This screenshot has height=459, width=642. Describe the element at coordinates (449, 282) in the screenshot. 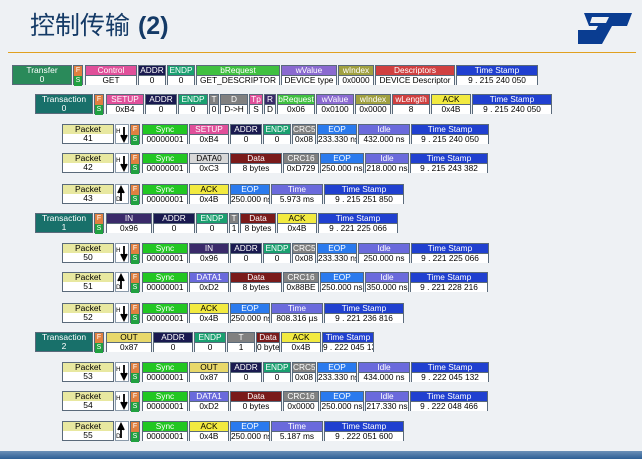

I see `packet-field-time-stamp: Time Stamp 9 . 221 228 216` at that location.